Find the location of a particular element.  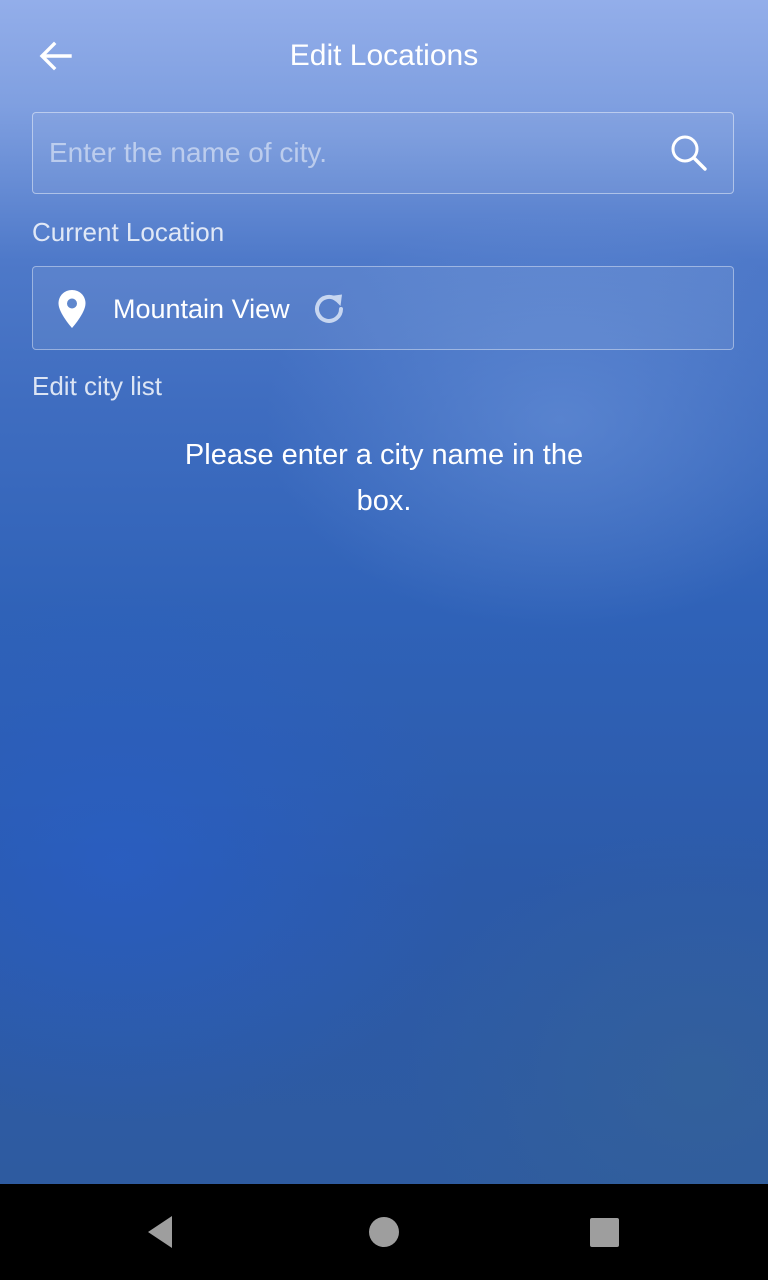

current-location-label: Current Location is located at coordinates (128, 232).